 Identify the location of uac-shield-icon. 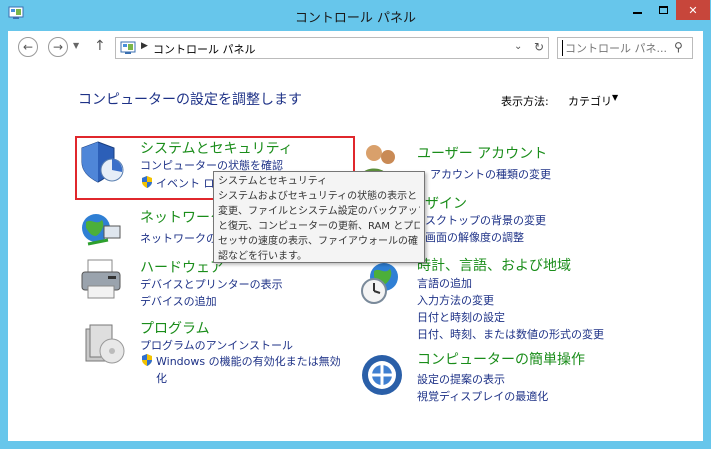
(147, 360).